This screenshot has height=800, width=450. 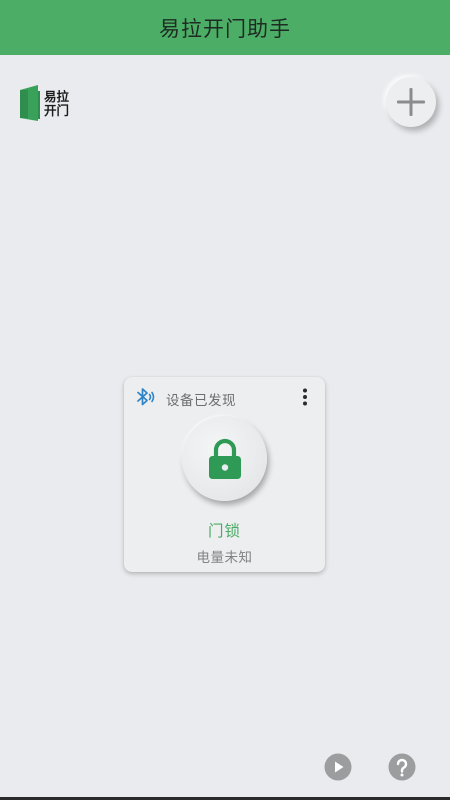 I want to click on logo-text: 易拉 开门, so click(x=56, y=104).